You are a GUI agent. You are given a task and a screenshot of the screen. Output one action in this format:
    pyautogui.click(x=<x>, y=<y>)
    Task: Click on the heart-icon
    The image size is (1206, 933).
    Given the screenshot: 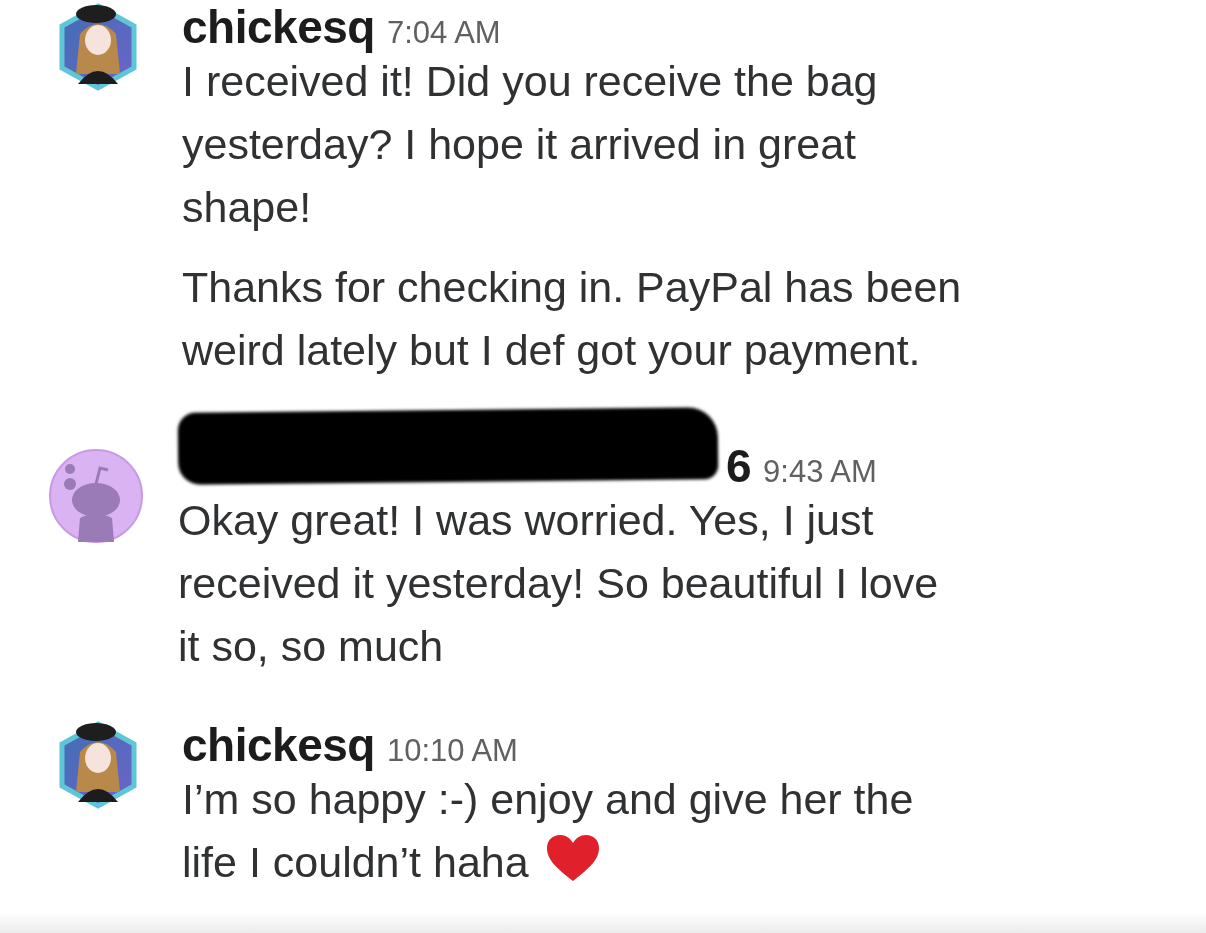 What is the action you would take?
    pyautogui.click(x=572, y=858)
    